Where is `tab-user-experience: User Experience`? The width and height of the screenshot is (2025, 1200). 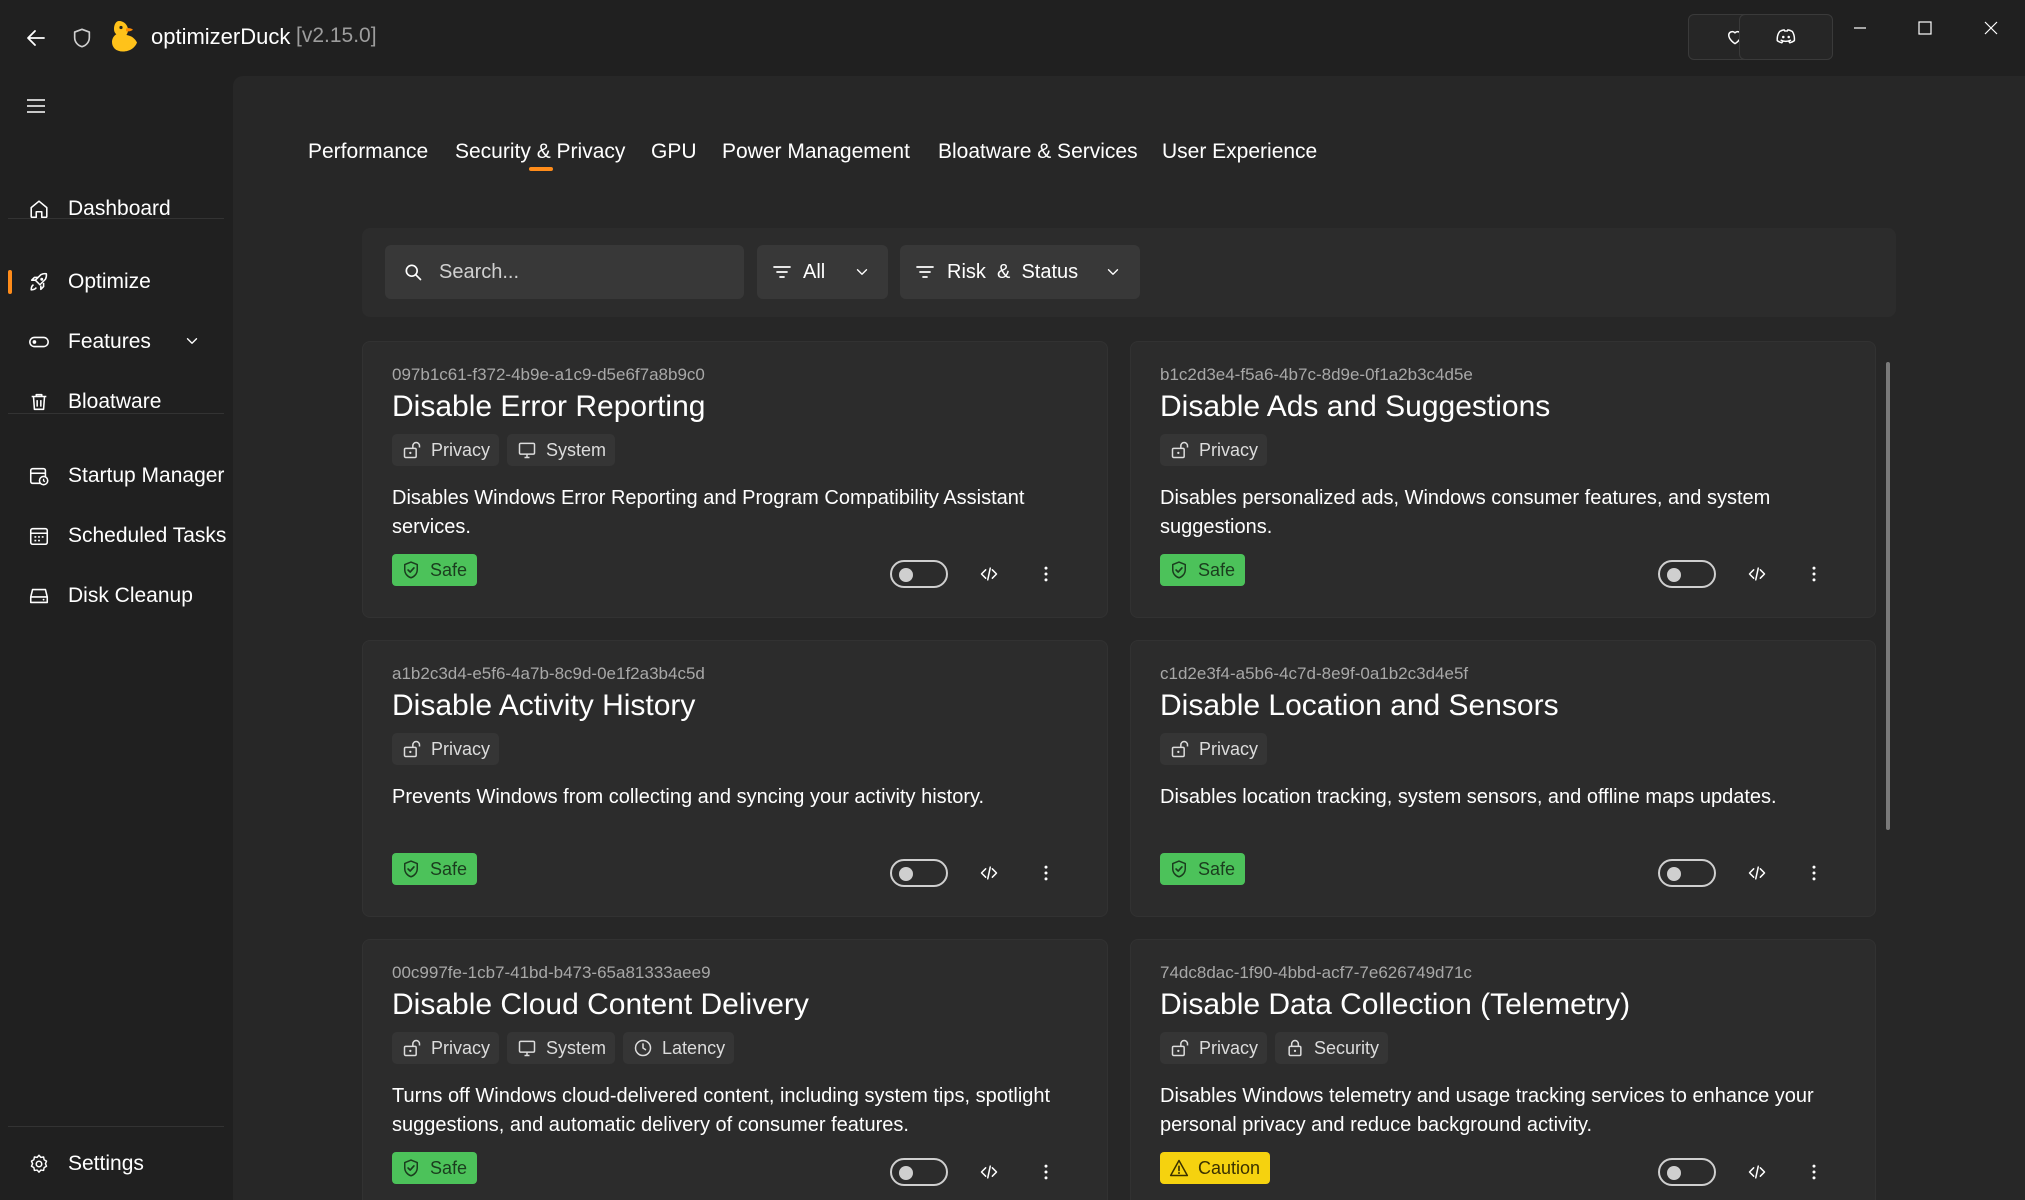 tab-user-experience: User Experience is located at coordinates (1239, 152).